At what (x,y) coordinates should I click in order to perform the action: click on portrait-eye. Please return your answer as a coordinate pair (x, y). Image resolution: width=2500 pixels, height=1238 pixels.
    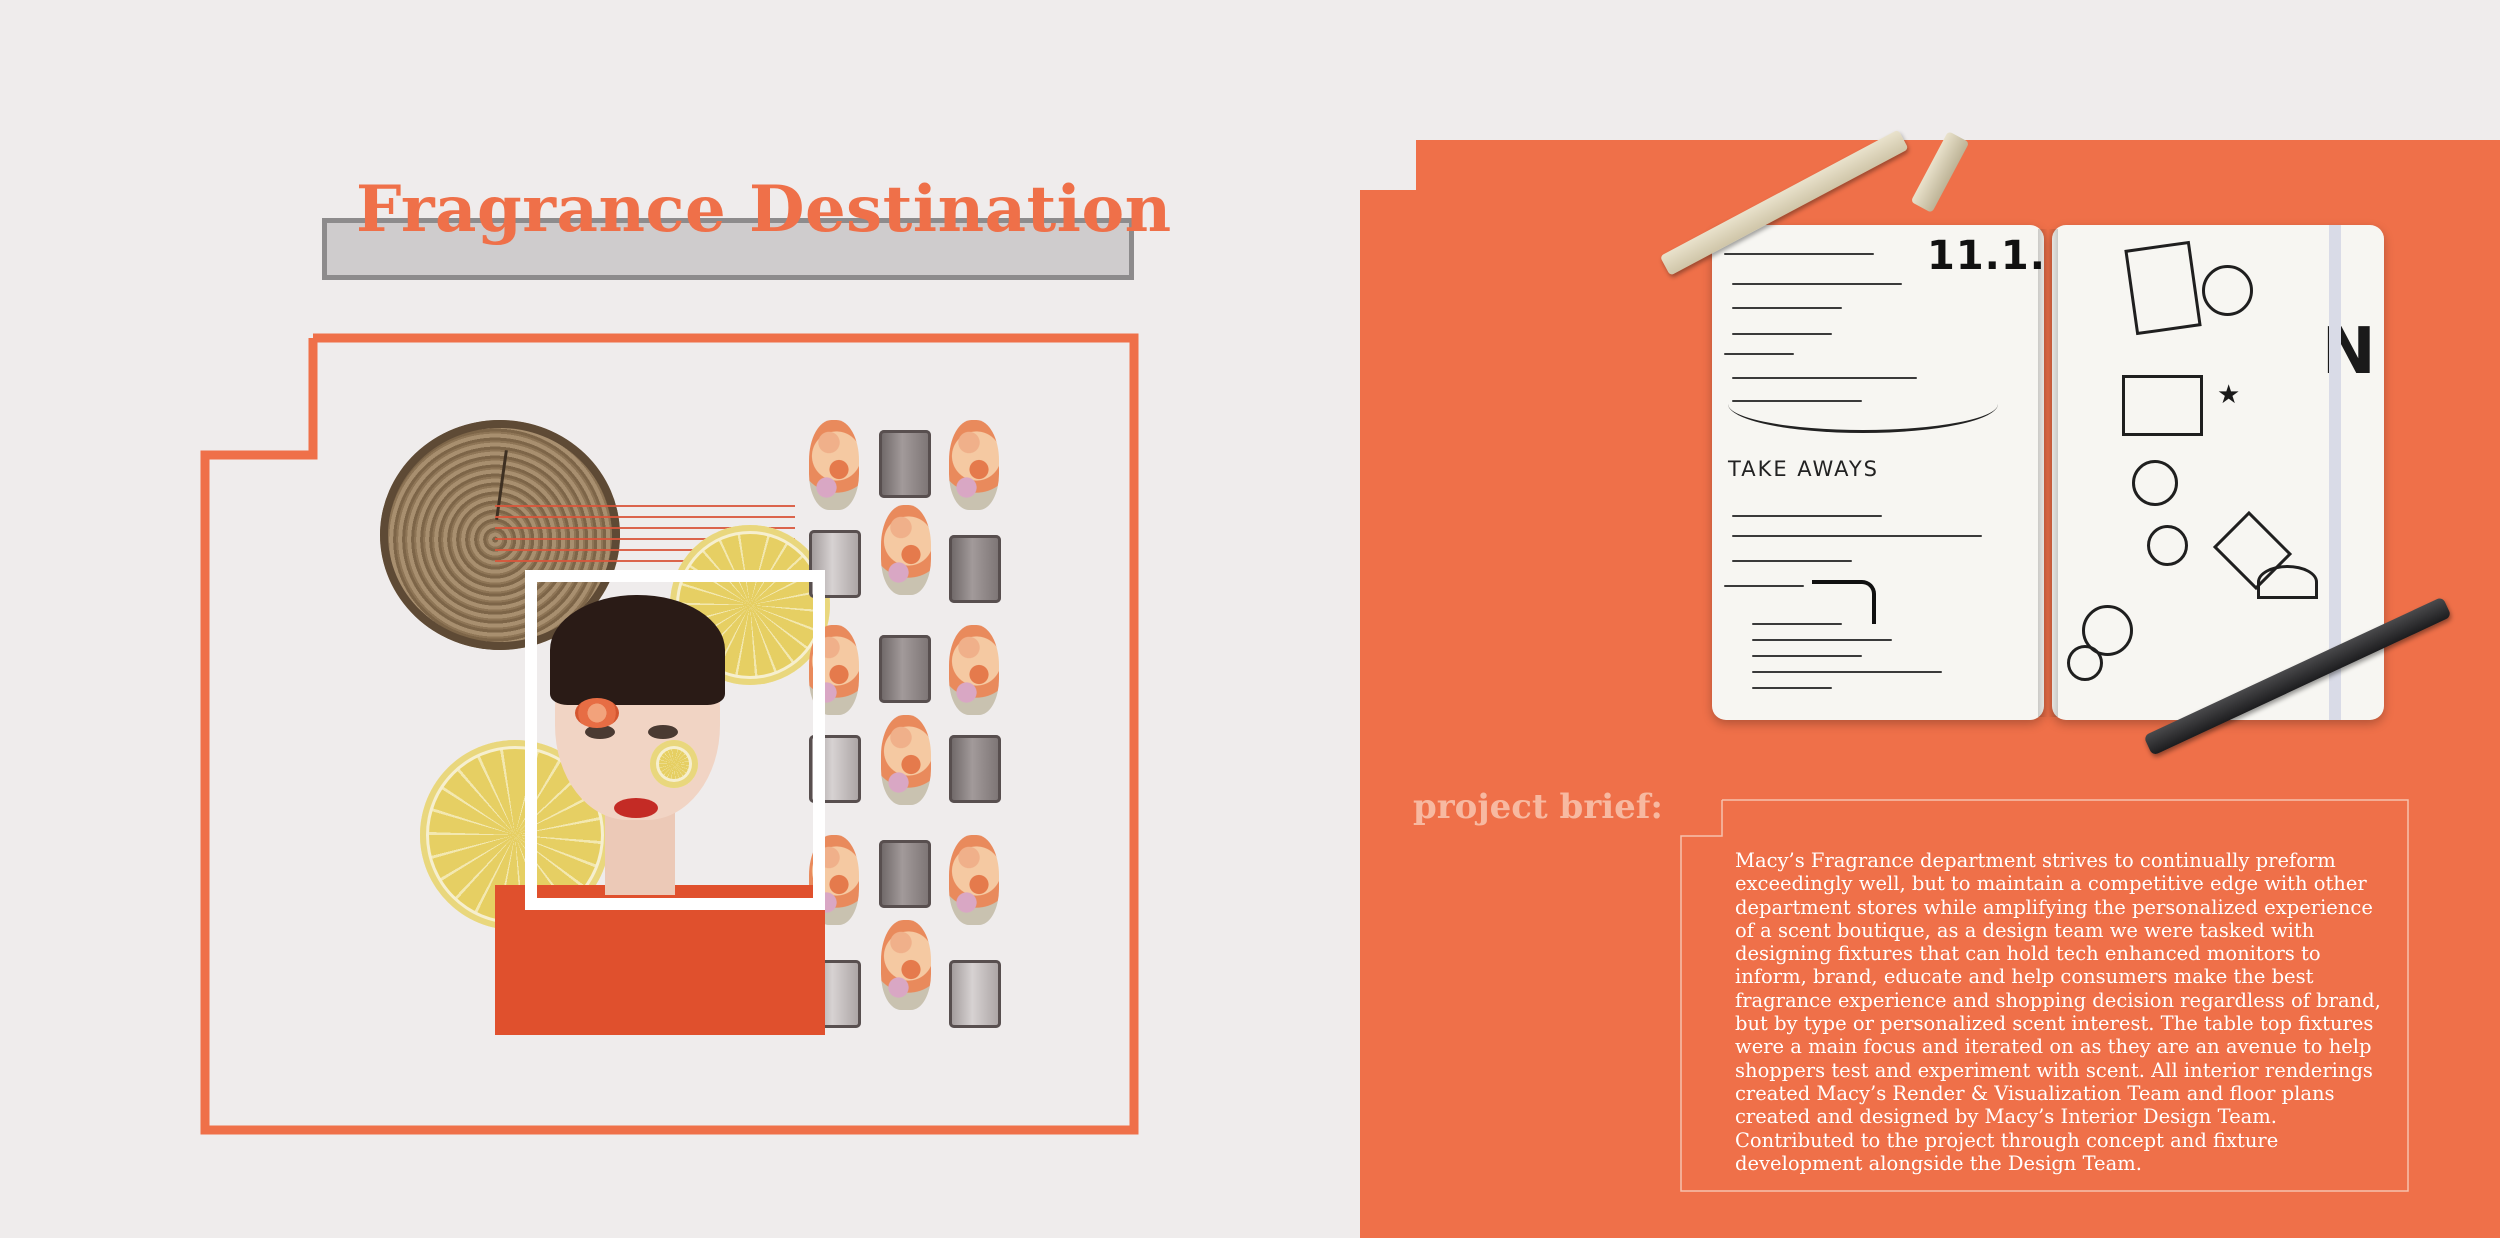
    Looking at the image, I should click on (663, 732).